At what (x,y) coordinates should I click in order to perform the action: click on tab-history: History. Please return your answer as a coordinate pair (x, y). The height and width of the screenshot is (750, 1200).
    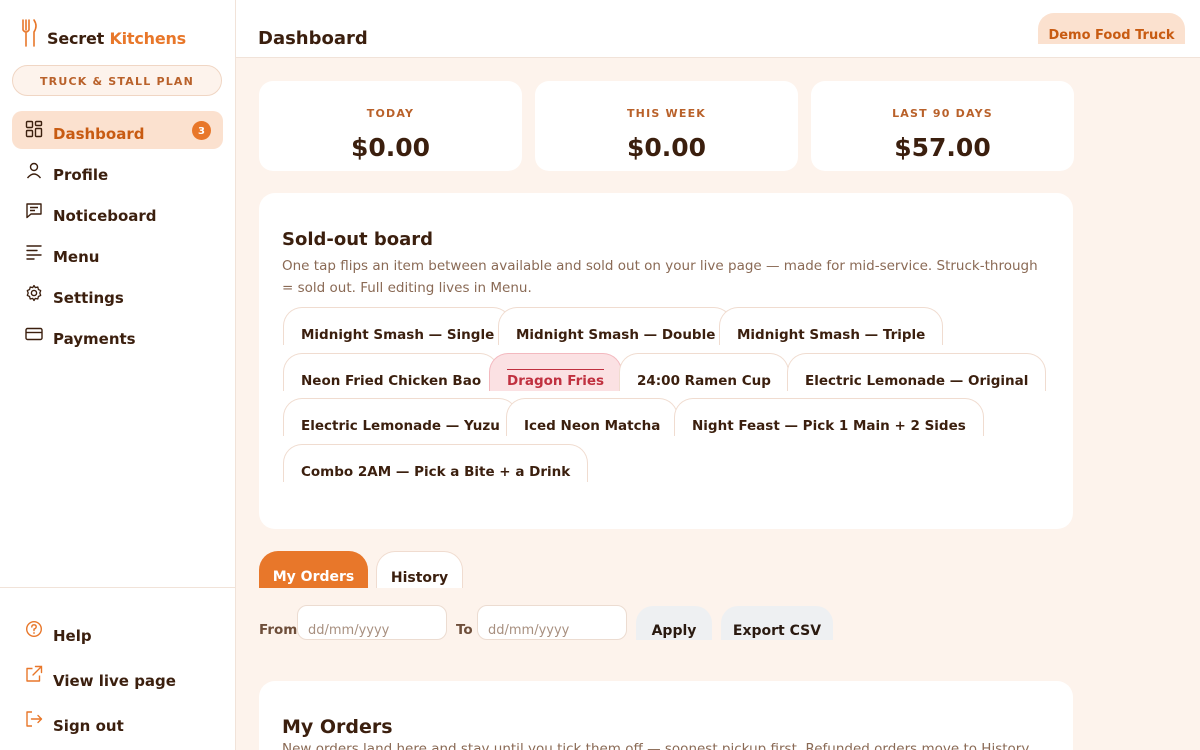
    Looking at the image, I should click on (419, 569).